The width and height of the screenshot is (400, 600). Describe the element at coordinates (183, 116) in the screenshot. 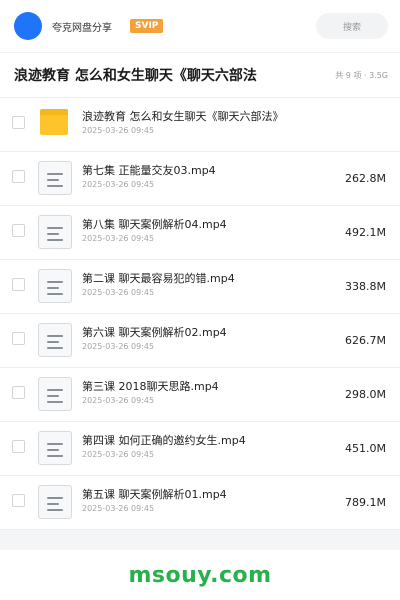

I see `file-name: 浪迹教育 怎么和女生聊天《聊天六部法》` at that location.